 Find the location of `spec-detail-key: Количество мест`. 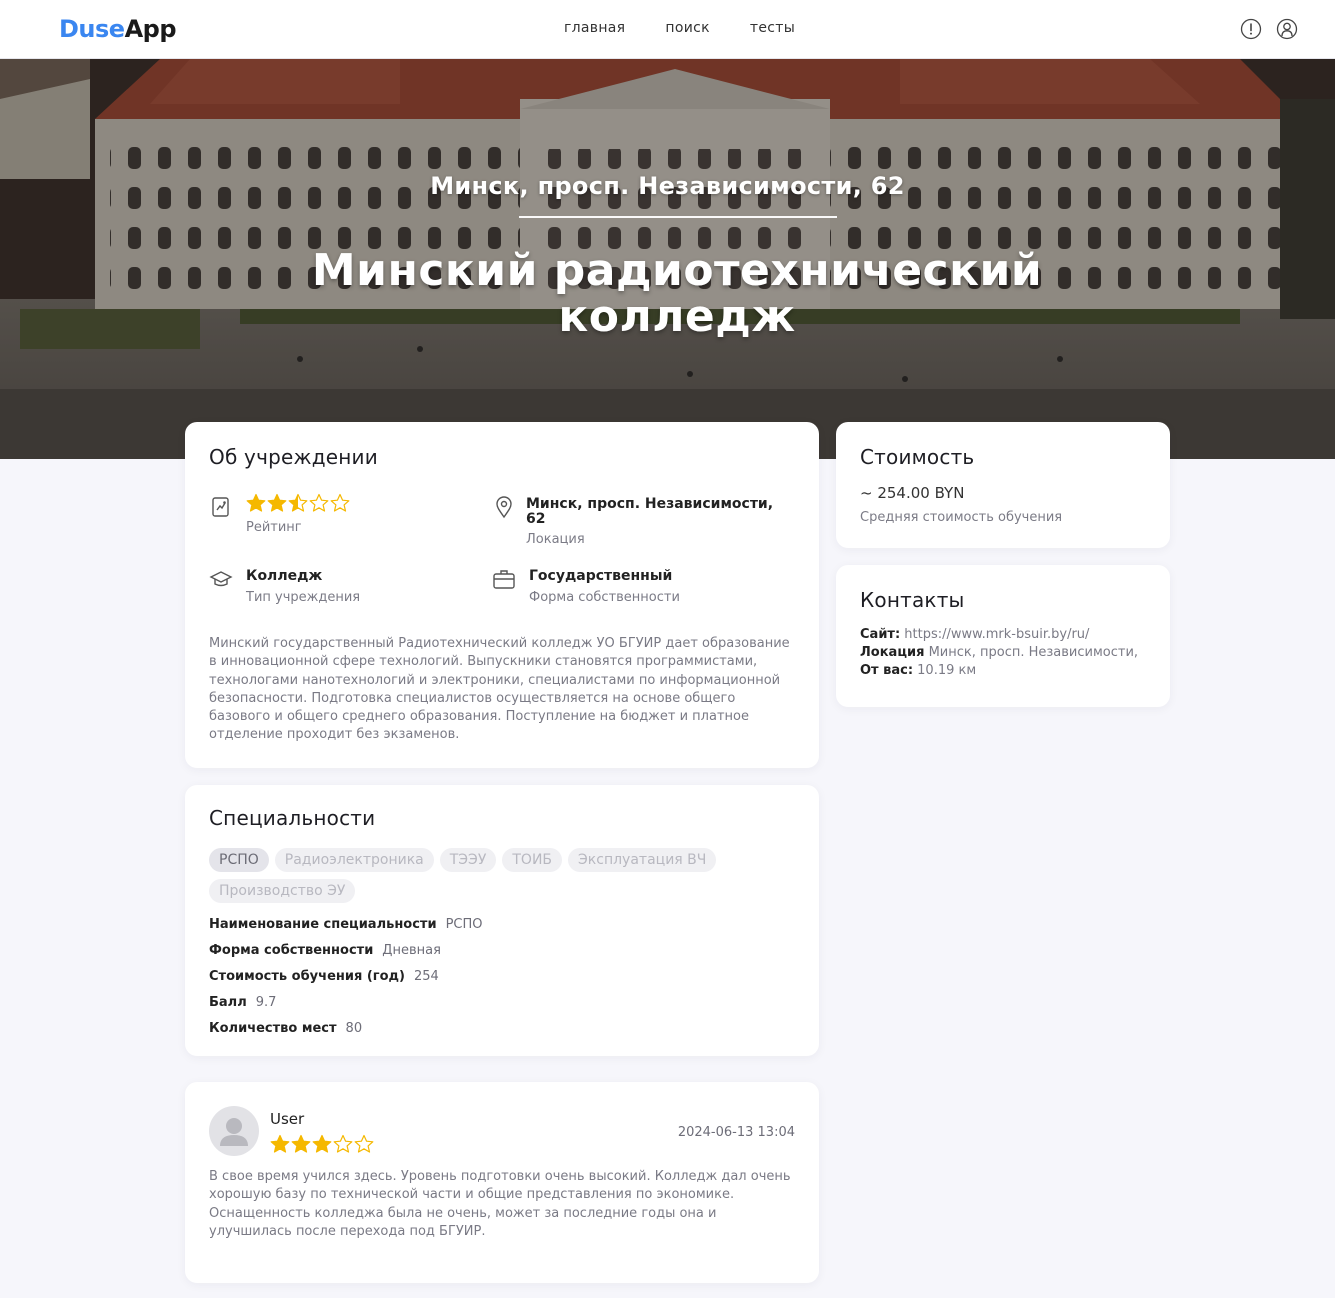

spec-detail-key: Количество мест is located at coordinates (273, 1028).